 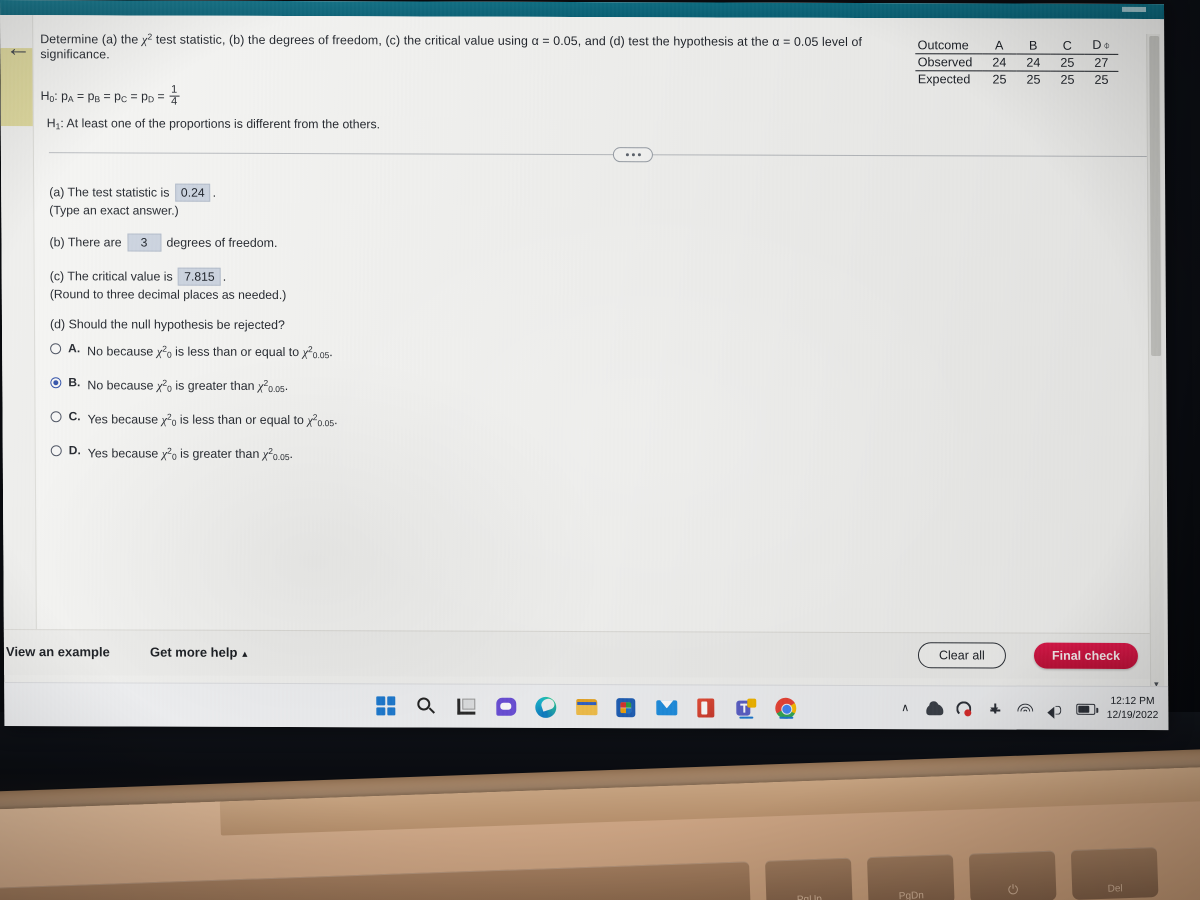 What do you see at coordinates (965, 708) in the screenshot?
I see `sync-icon` at bounding box center [965, 708].